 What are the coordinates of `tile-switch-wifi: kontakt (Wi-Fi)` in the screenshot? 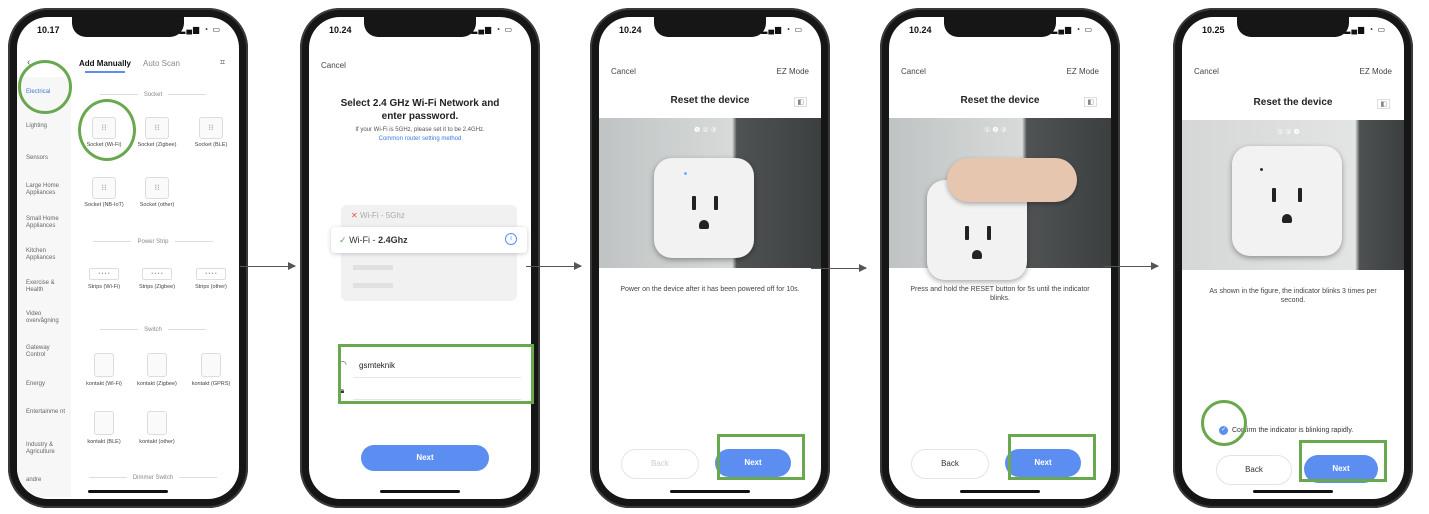 It's located at (104, 370).